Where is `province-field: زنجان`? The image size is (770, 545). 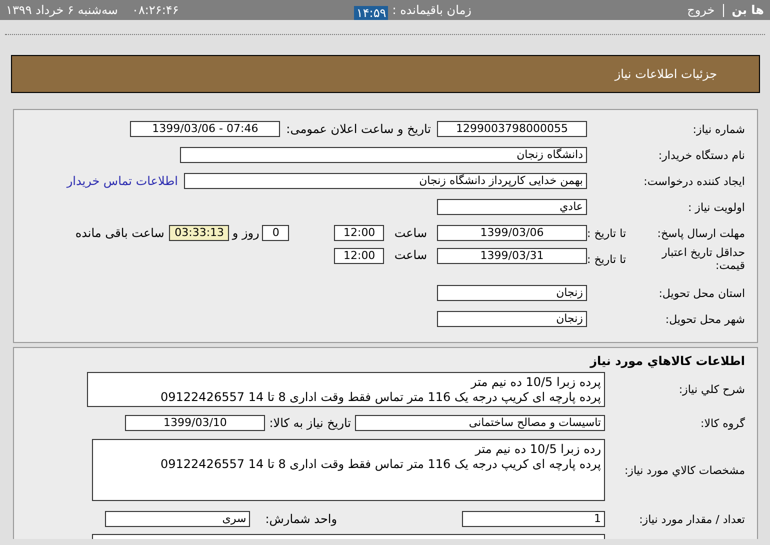
province-field: زنجان is located at coordinates (512, 293).